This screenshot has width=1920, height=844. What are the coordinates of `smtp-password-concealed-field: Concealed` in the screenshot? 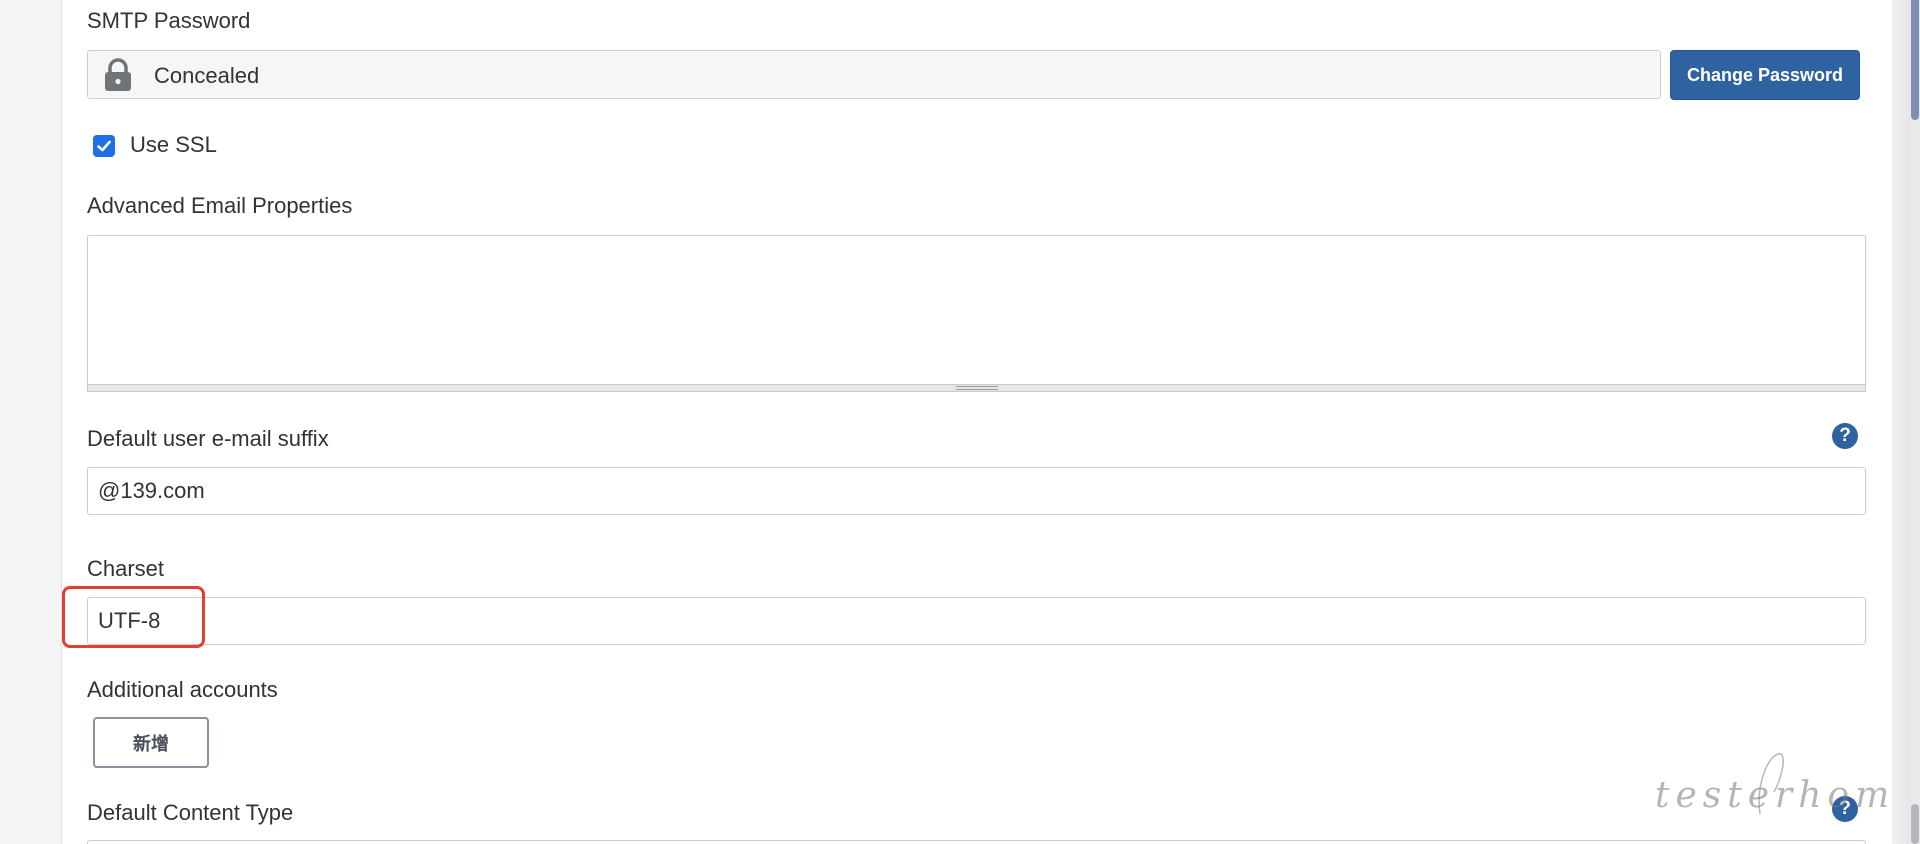 It's located at (874, 74).